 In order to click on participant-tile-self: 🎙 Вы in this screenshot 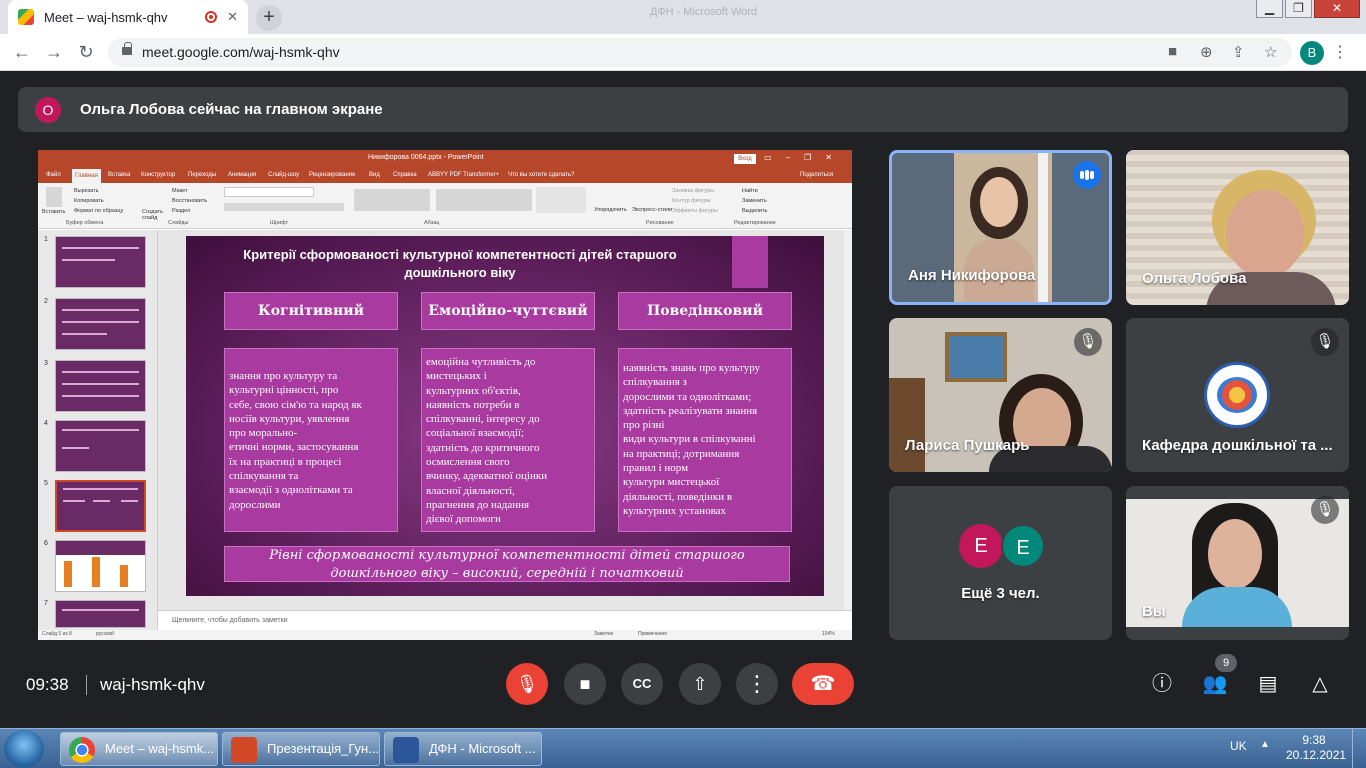, I will do `click(1237, 563)`.